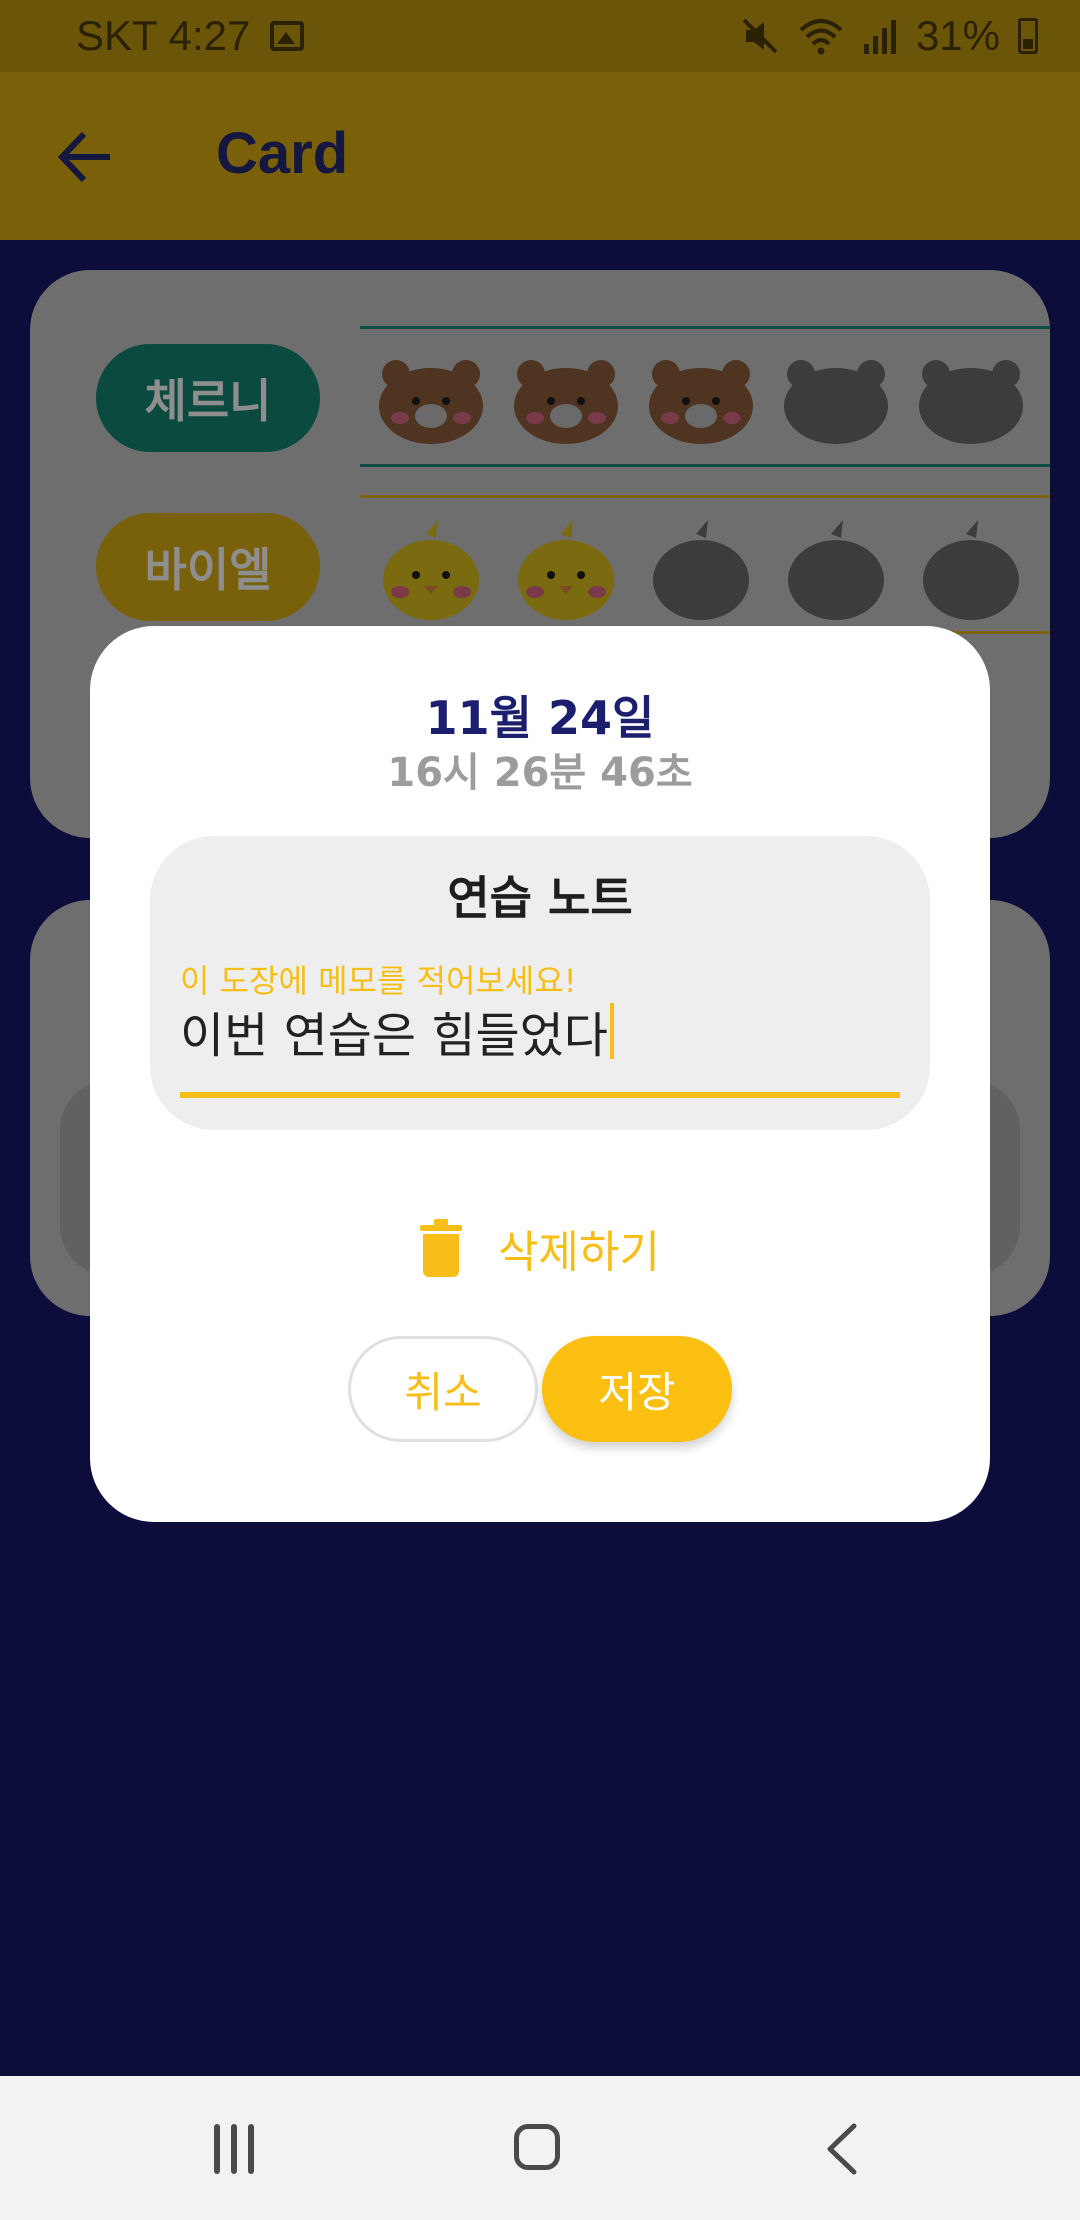 The width and height of the screenshot is (1080, 2220). What do you see at coordinates (843, 2149) in the screenshot?
I see `back-nav-icon` at bounding box center [843, 2149].